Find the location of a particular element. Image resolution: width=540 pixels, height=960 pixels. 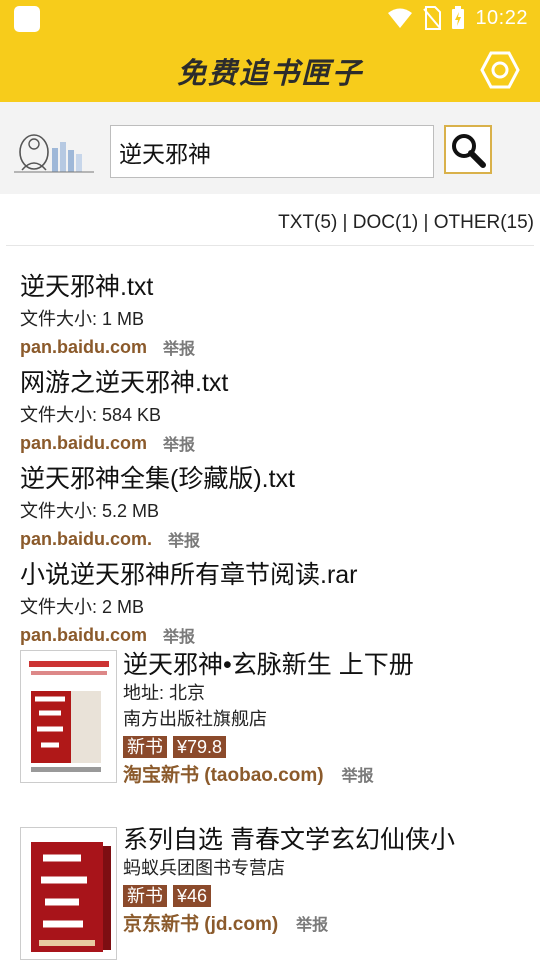

price-badge: ¥79.8 is located at coordinates (200, 747).